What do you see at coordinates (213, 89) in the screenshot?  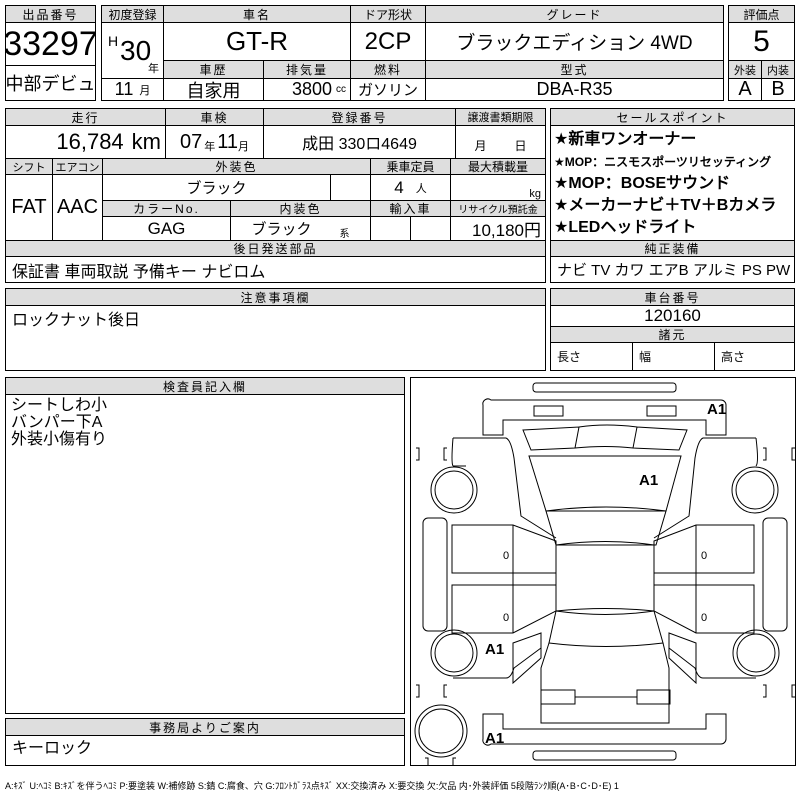 I see `history: 自家用` at bounding box center [213, 89].